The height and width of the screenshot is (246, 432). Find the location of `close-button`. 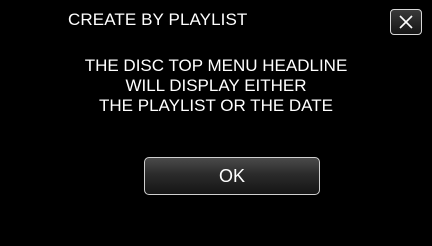

close-button is located at coordinates (406, 22).